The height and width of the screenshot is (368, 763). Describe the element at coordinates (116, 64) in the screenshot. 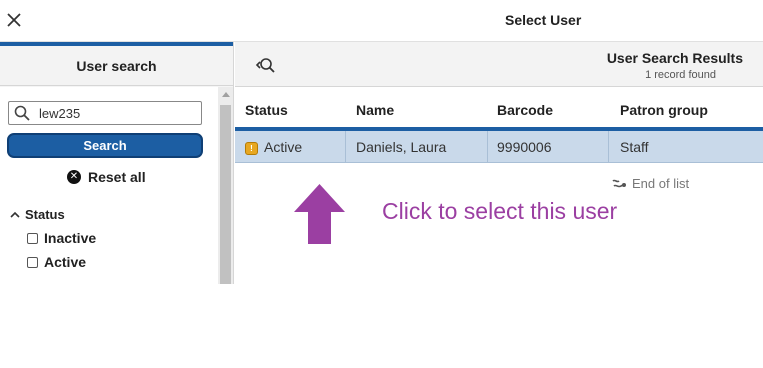

I see `search-pane-title: User search` at that location.